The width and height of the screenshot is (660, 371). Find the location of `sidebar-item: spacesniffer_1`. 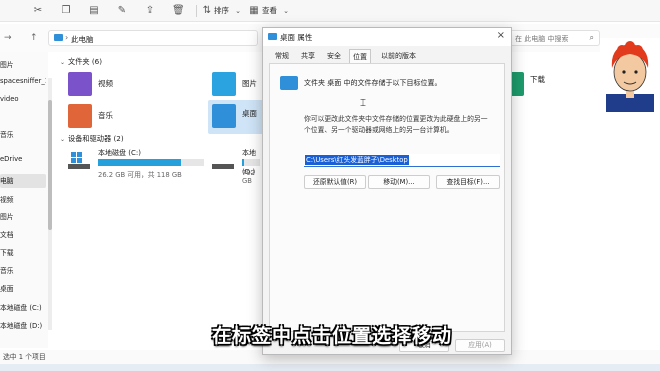

sidebar-item: spacesniffer_1 is located at coordinates (23, 81).